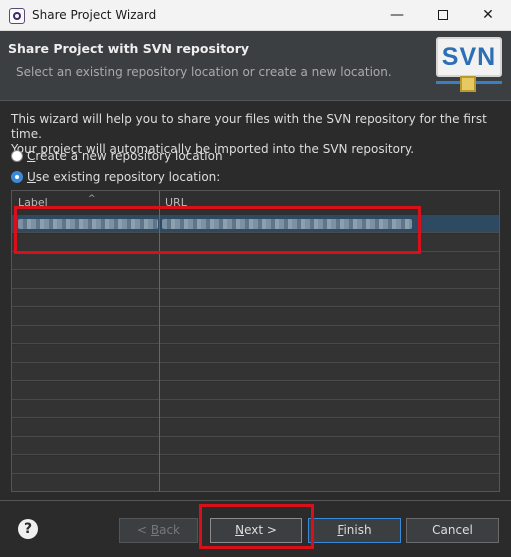 This screenshot has width=511, height=557. What do you see at coordinates (469, 57) in the screenshot?
I see `svn-logo-text: SVN` at bounding box center [469, 57].